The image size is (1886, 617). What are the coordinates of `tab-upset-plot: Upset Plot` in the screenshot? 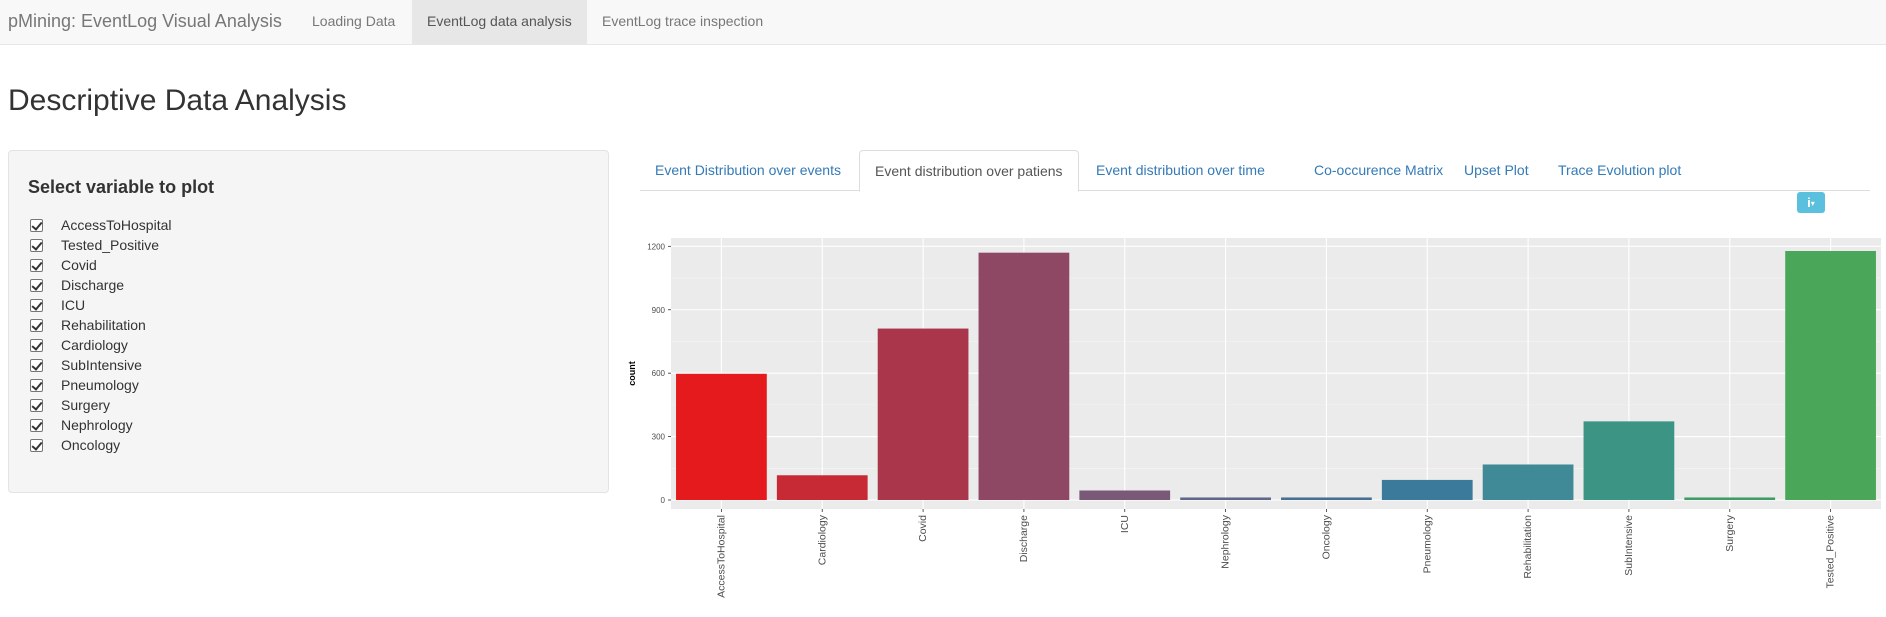 It's located at (1496, 170).